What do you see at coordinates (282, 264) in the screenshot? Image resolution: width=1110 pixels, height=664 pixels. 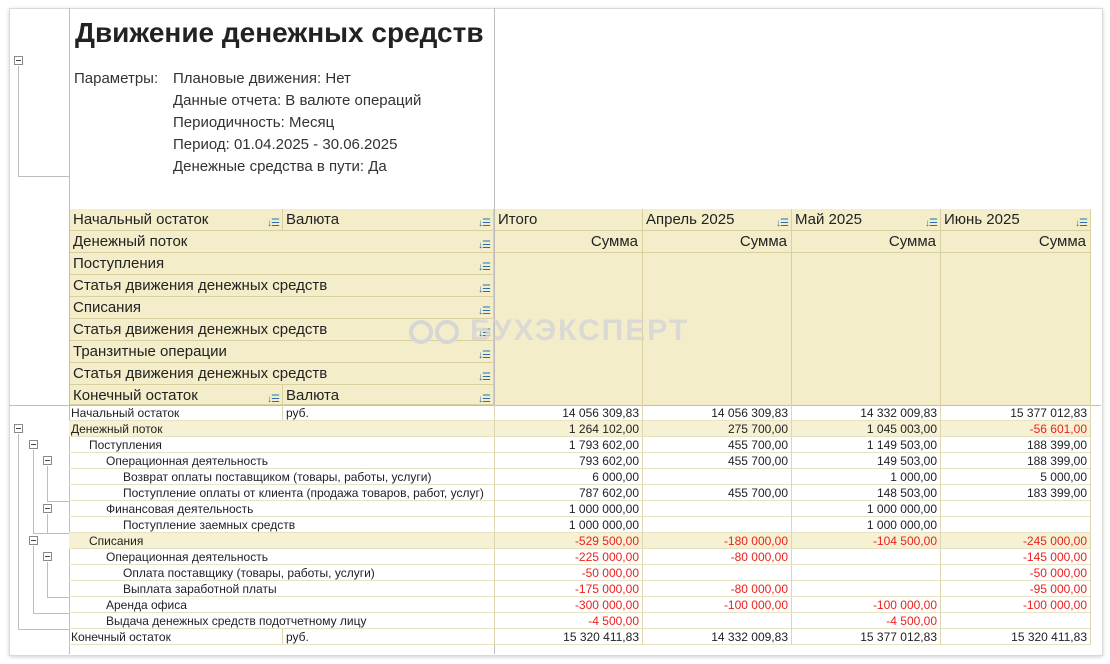 I see `header-receipts: Поступления ↓☰` at bounding box center [282, 264].